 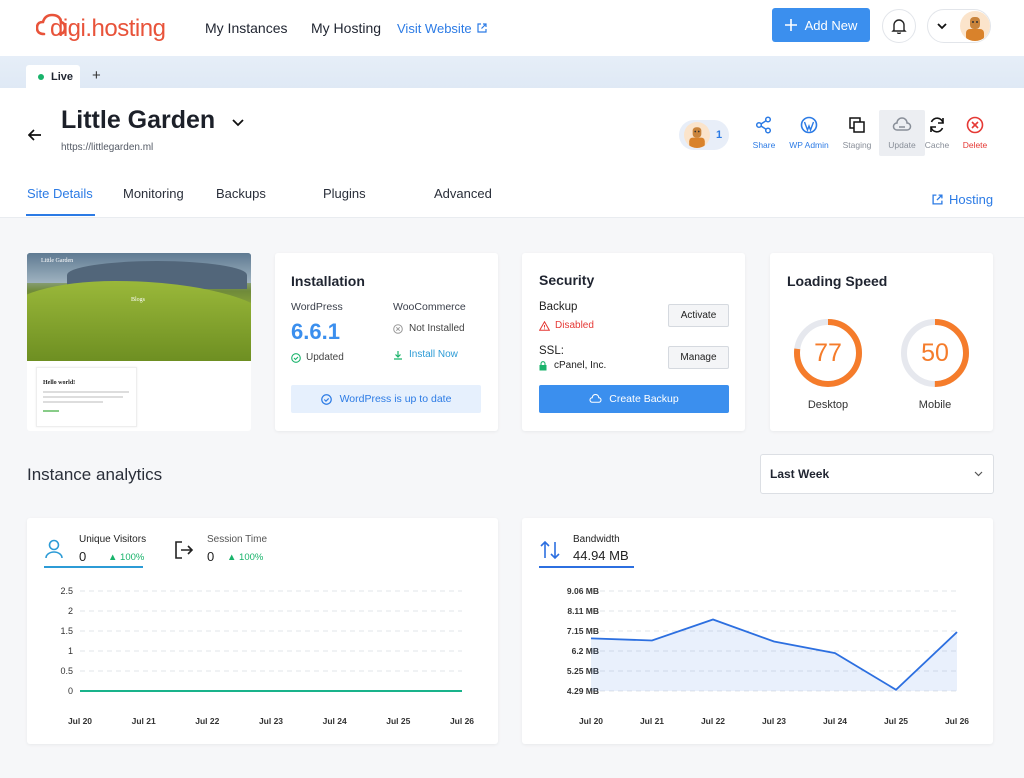 What do you see at coordinates (837, 281) in the screenshot?
I see `loading-speed-title: Loading Speed` at bounding box center [837, 281].